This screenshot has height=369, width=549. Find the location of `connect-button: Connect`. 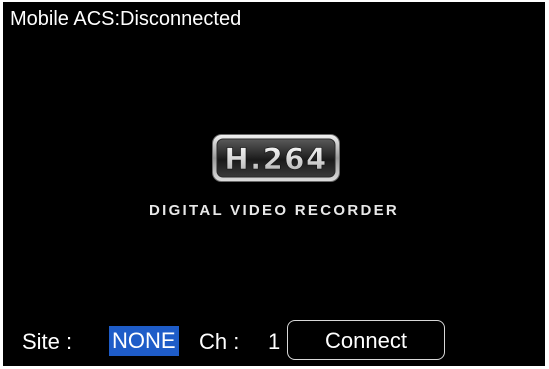

connect-button: Connect is located at coordinates (366, 340).